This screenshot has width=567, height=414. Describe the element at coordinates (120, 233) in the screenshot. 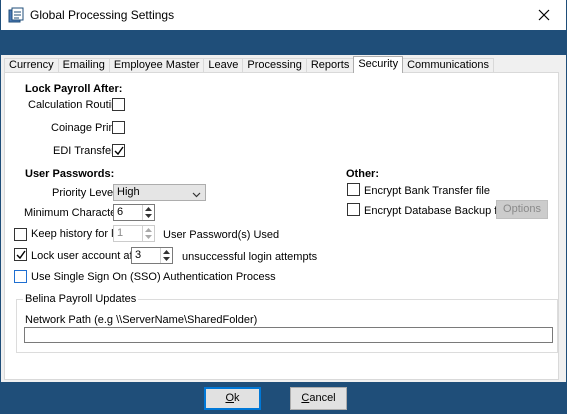

I see `keep-history-value: 1` at that location.